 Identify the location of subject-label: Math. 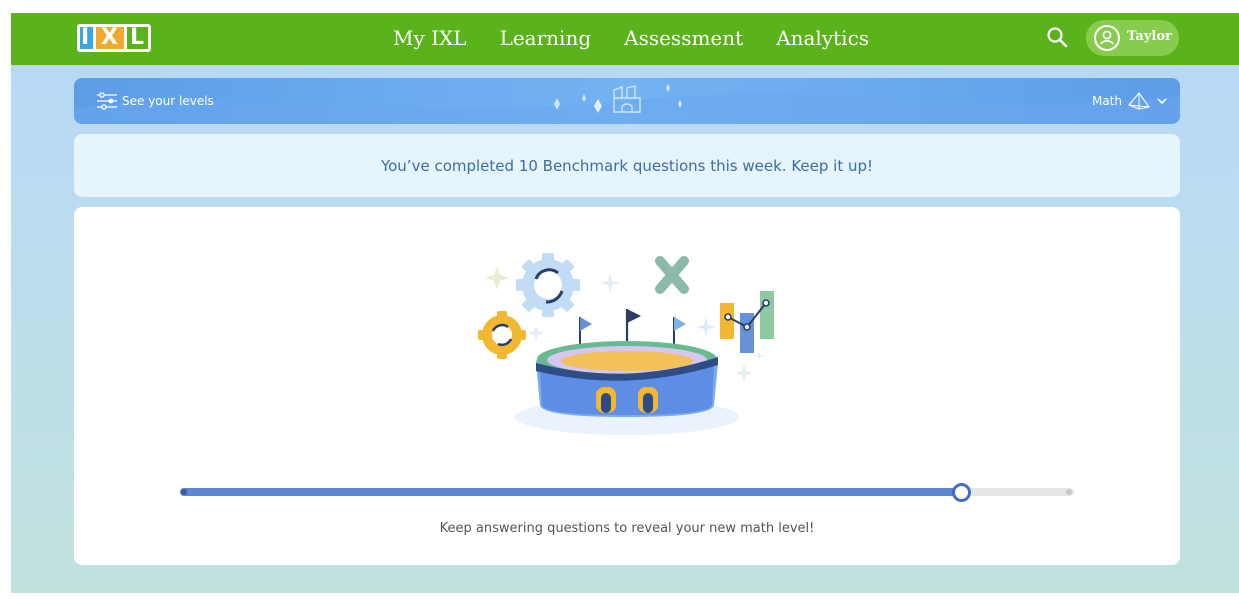
(1106, 101).